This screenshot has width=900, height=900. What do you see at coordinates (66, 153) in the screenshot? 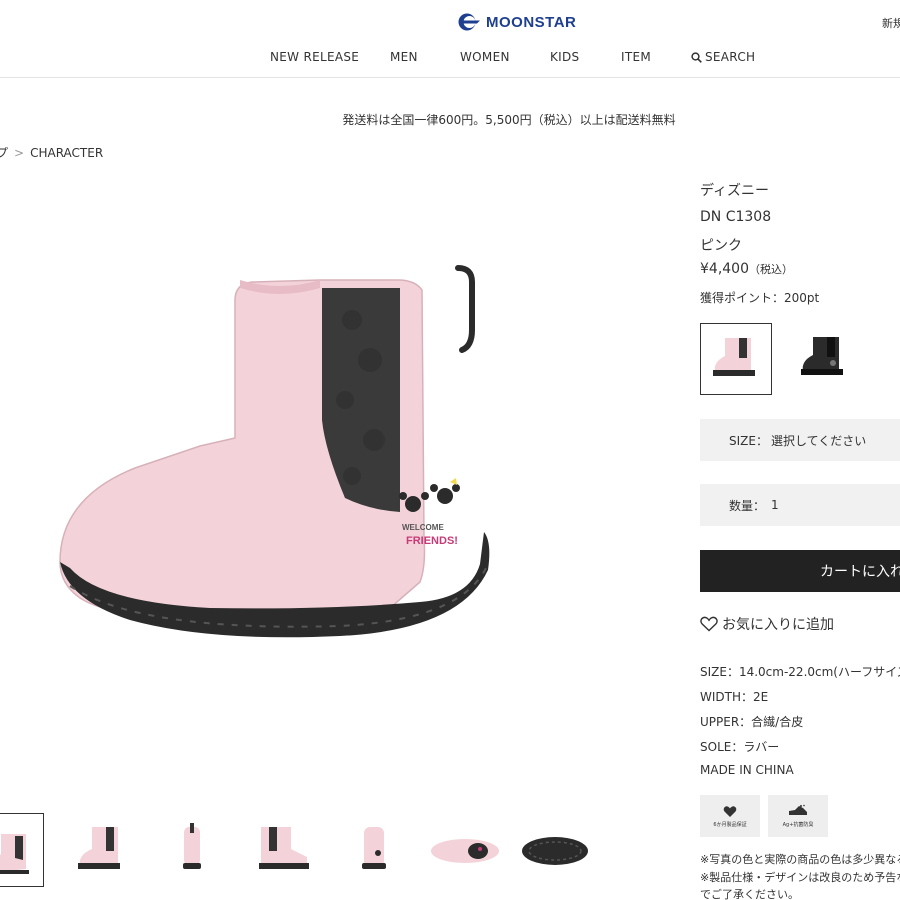
I see `breadcrumb-current: CHARACTER` at bounding box center [66, 153].